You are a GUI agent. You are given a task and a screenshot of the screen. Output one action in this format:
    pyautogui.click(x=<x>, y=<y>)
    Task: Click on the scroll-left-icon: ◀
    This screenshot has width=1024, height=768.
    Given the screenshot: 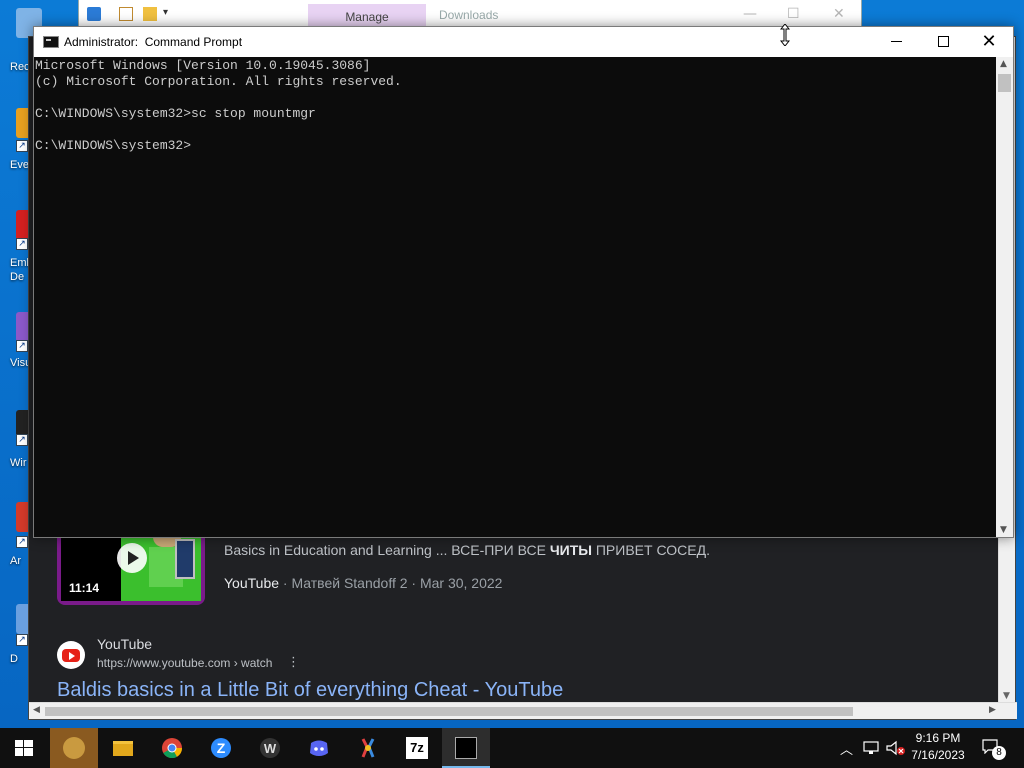 What is the action you would take?
    pyautogui.click(x=36, y=710)
    